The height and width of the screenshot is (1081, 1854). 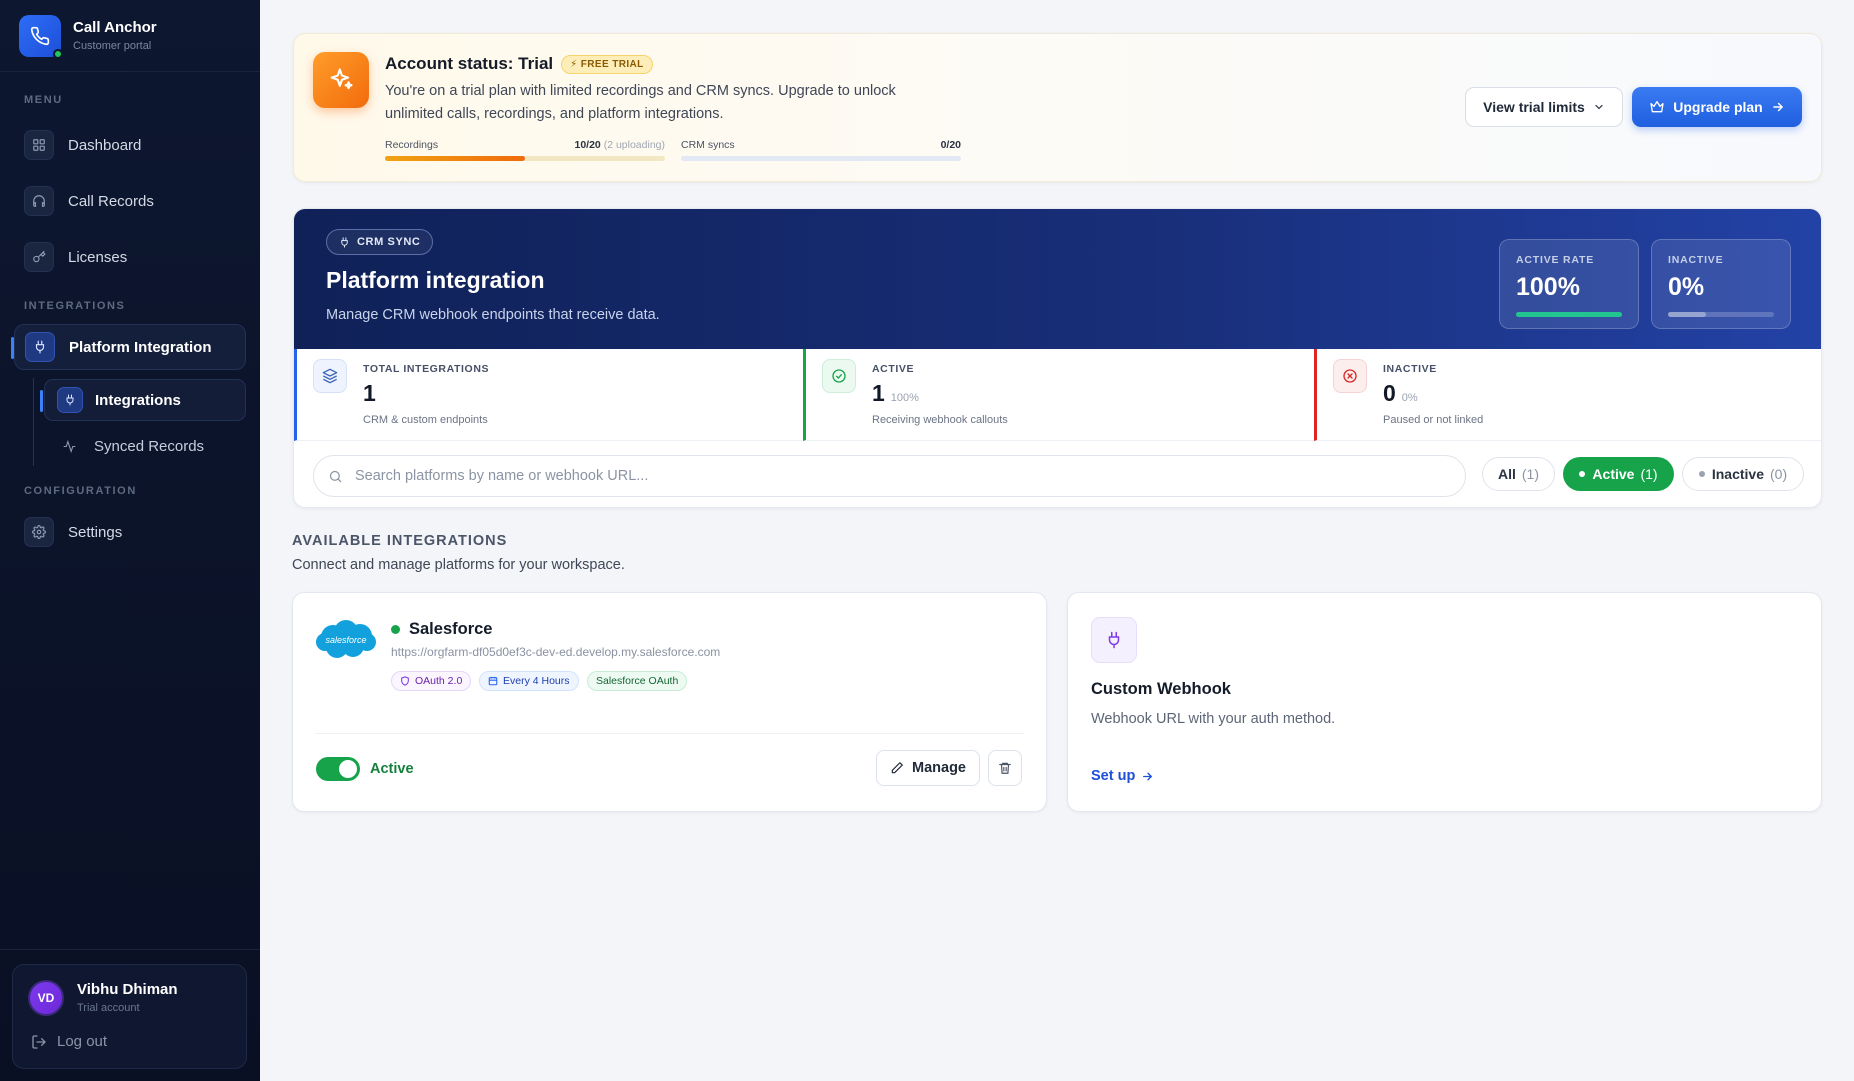 What do you see at coordinates (389, 242) in the screenshot?
I see `crm-sync-badge-text: CRM SYNC` at bounding box center [389, 242].